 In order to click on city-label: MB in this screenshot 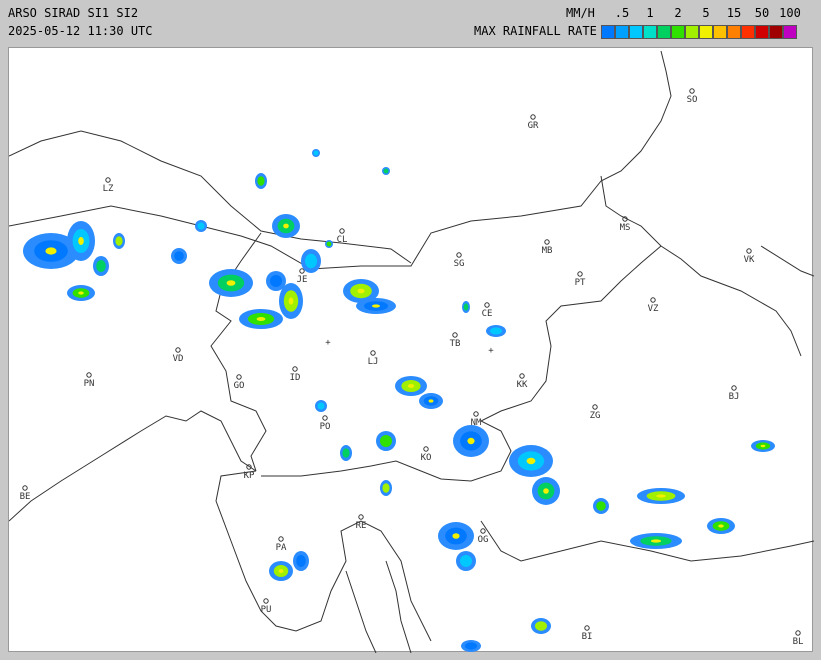, I will do `click(547, 251)`.